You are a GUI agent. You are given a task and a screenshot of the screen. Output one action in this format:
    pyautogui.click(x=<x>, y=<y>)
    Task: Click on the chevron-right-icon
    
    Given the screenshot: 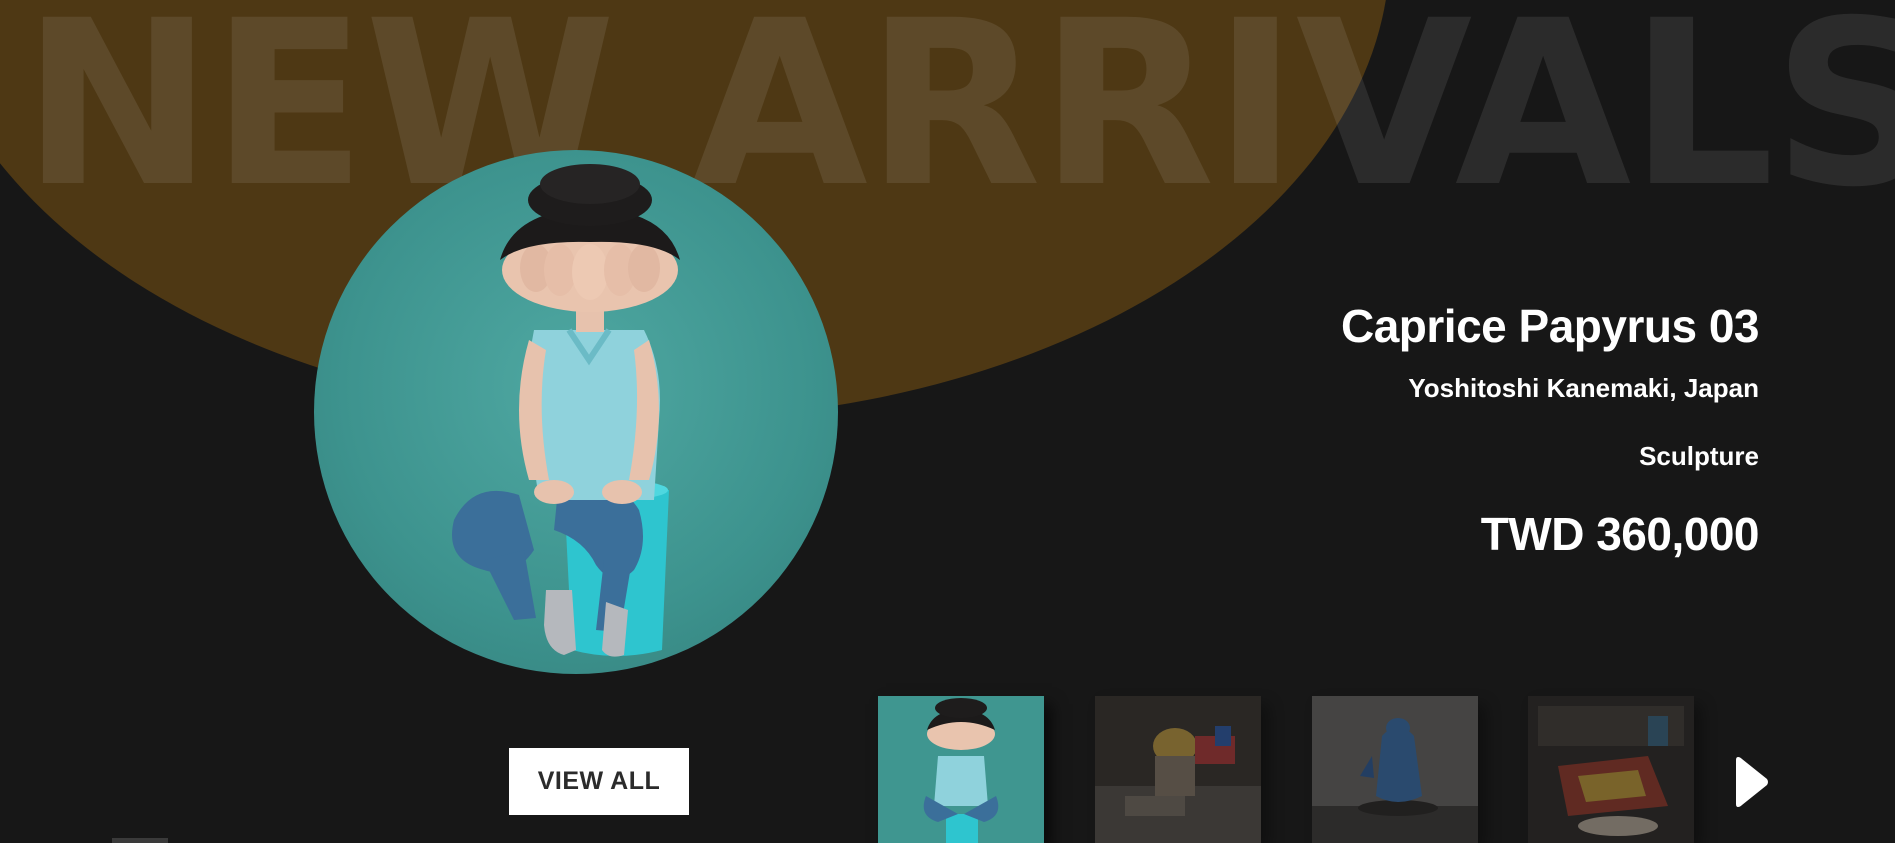 What is the action you would take?
    pyautogui.click(x=1752, y=782)
    